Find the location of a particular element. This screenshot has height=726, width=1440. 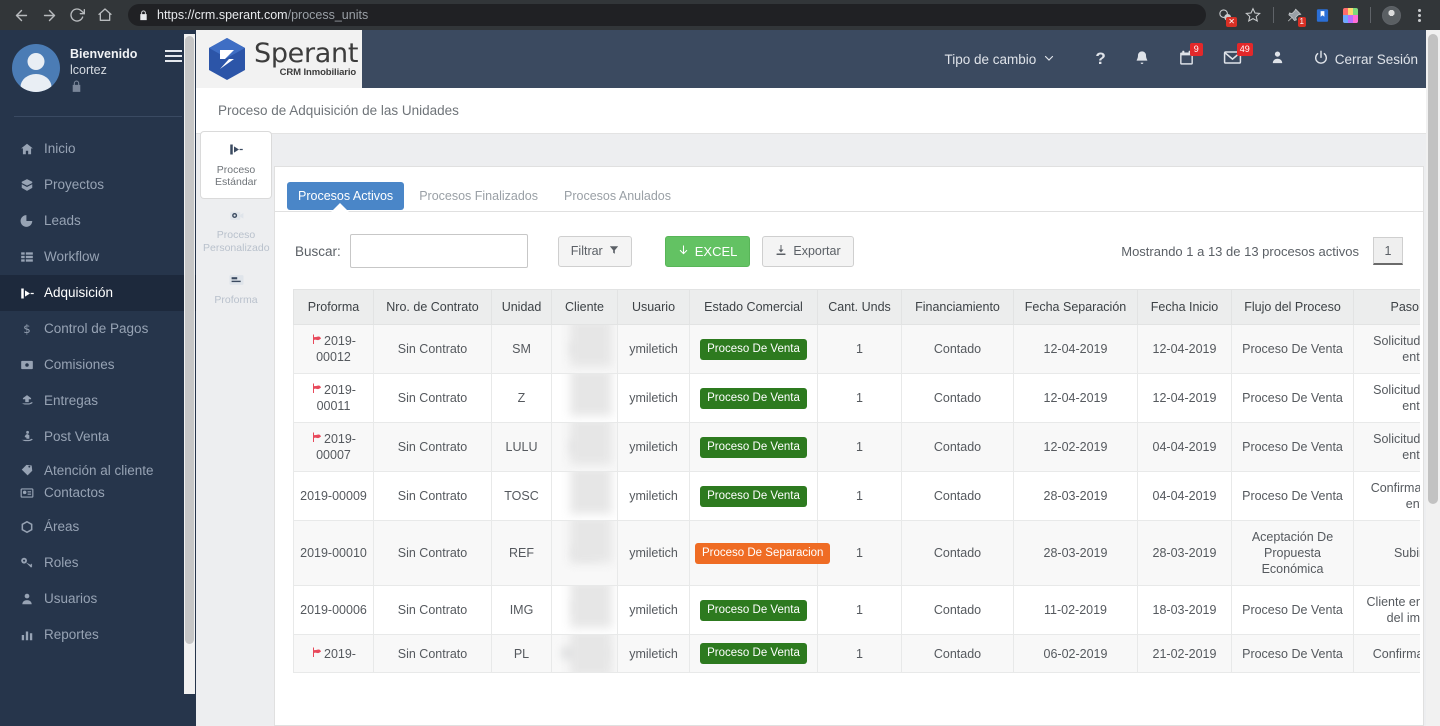

sidebar-scrollbar-thumb is located at coordinates (189, 340).